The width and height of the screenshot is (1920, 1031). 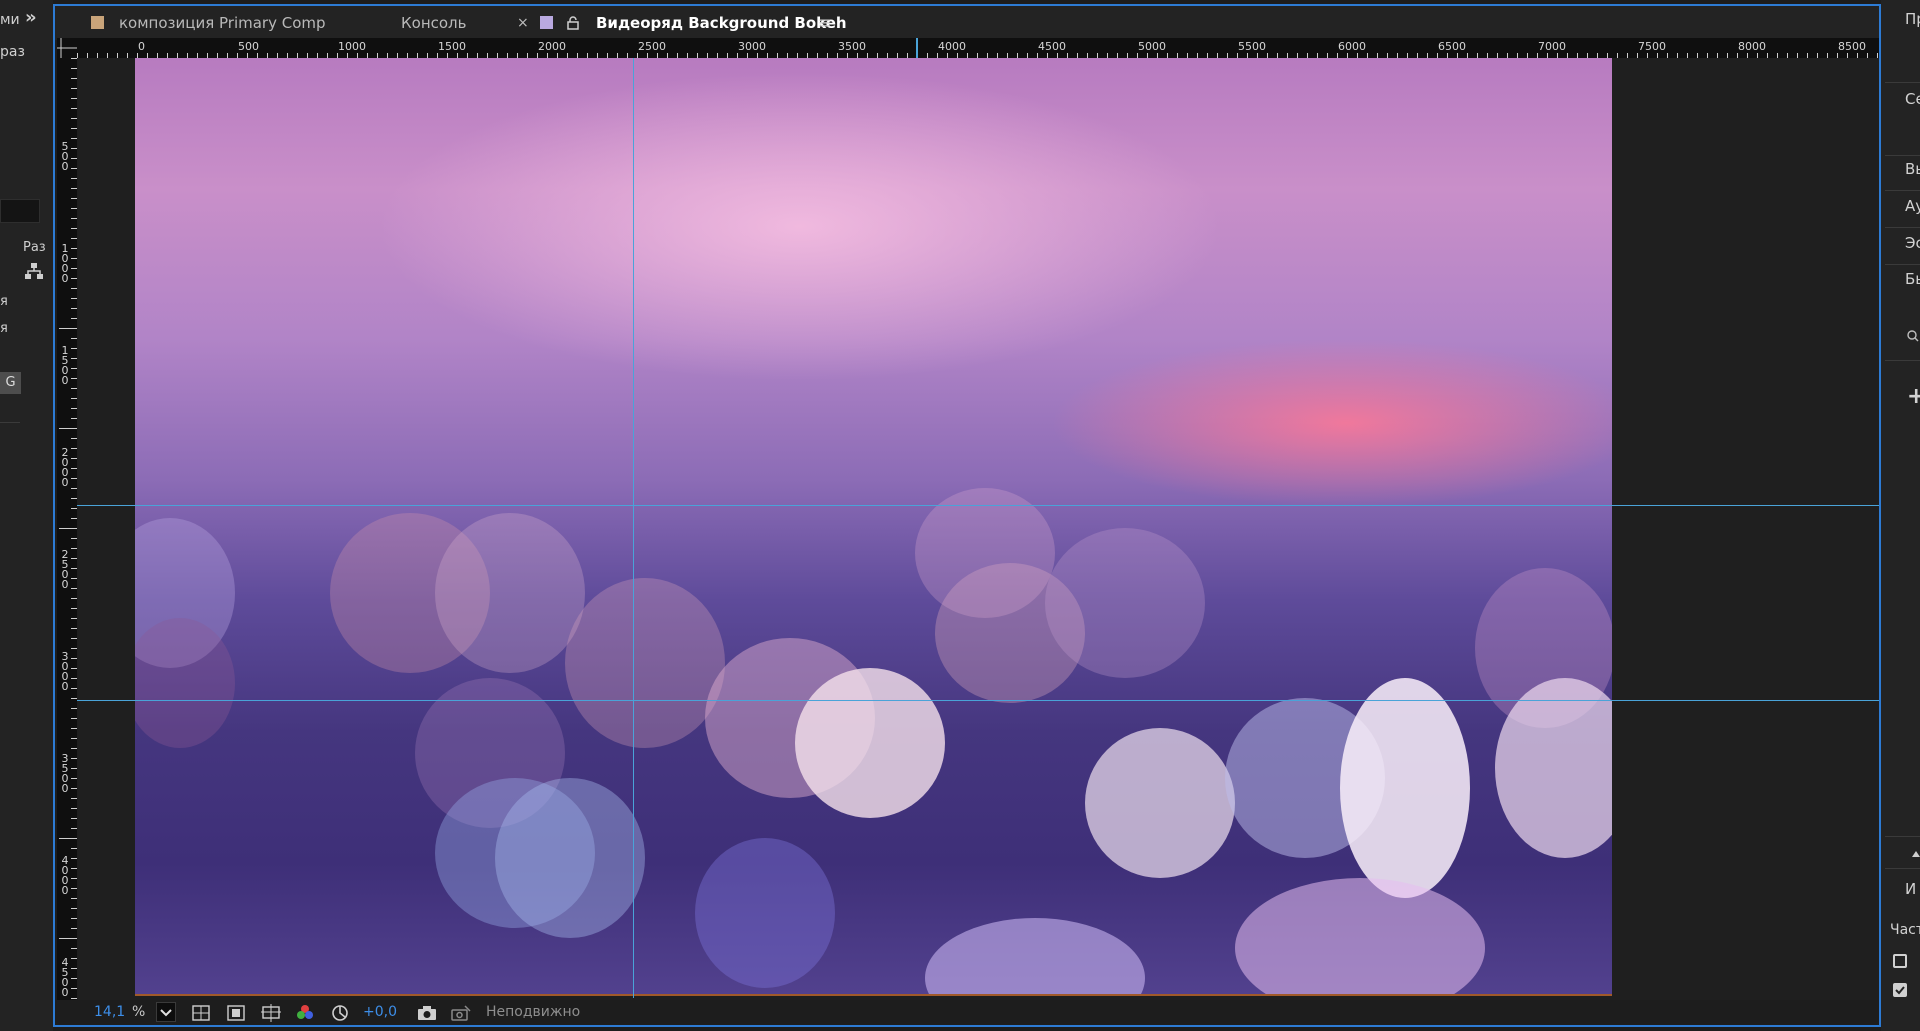 What do you see at coordinates (34, 273) in the screenshot?
I see `hierarchy-icon` at bounding box center [34, 273].